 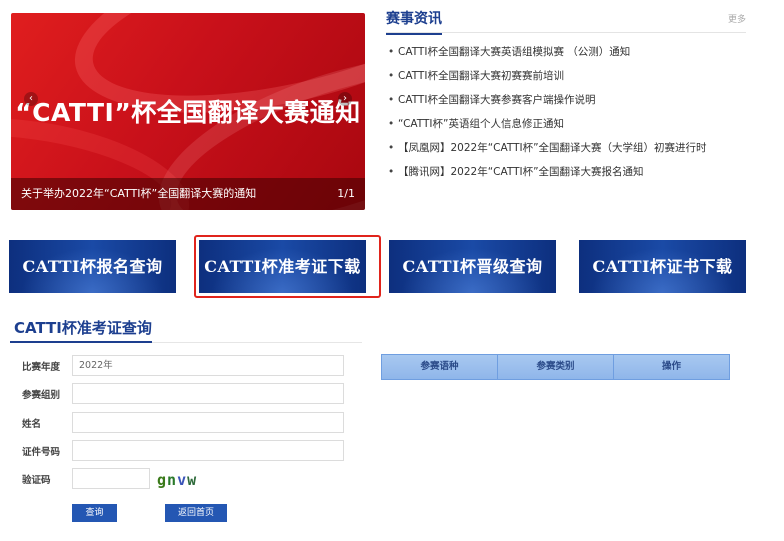 I want to click on news-item: CATTI杯全国翻译大赛初赛赛前培训, so click(x=566, y=81).